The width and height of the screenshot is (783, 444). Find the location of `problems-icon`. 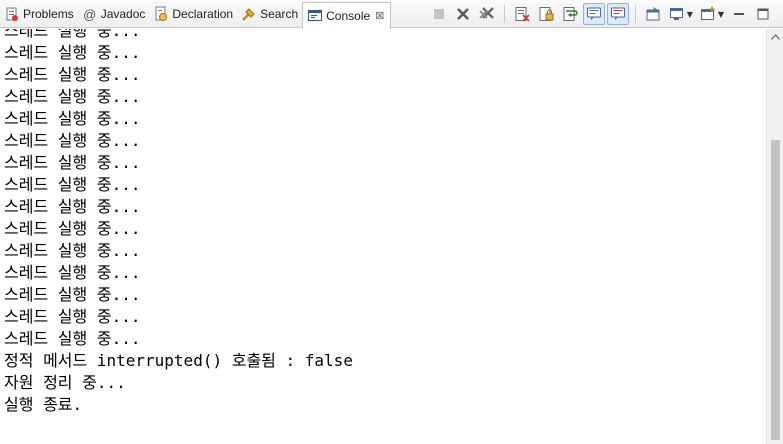

problems-icon is located at coordinates (12, 14).